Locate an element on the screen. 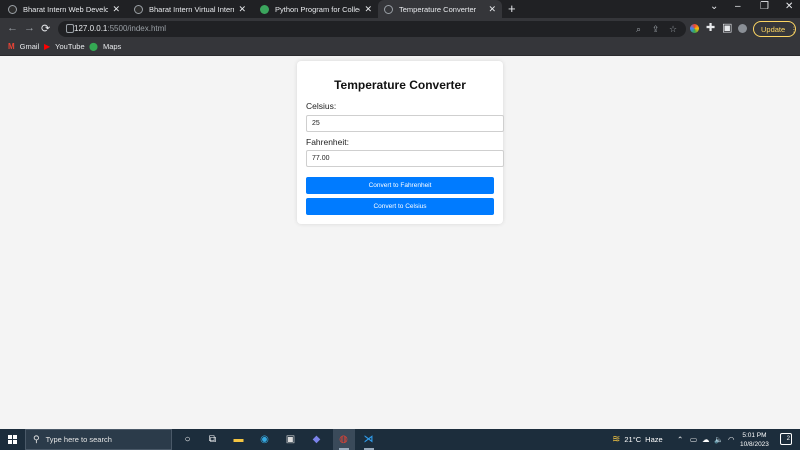 This screenshot has height=450, width=800. info-icon is located at coordinates (70, 28).